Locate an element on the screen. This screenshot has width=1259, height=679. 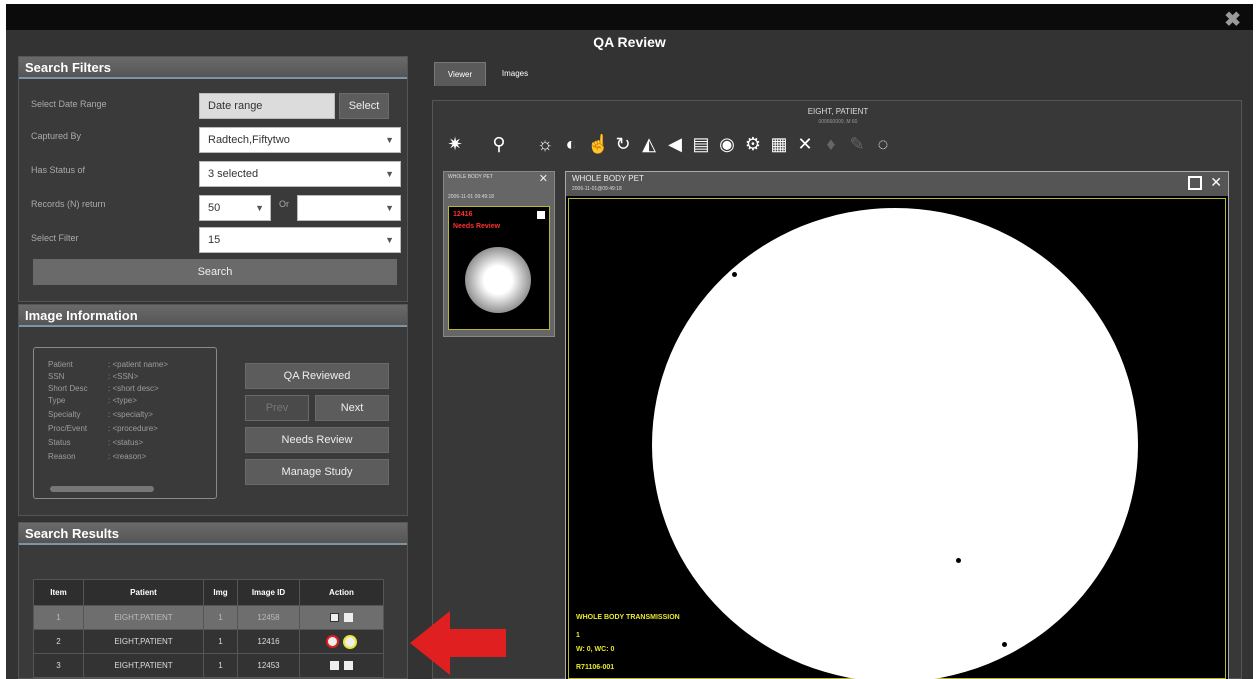
table-row: 2 EIGHT,PATIENT 1 12416 is located at coordinates (208, 641).